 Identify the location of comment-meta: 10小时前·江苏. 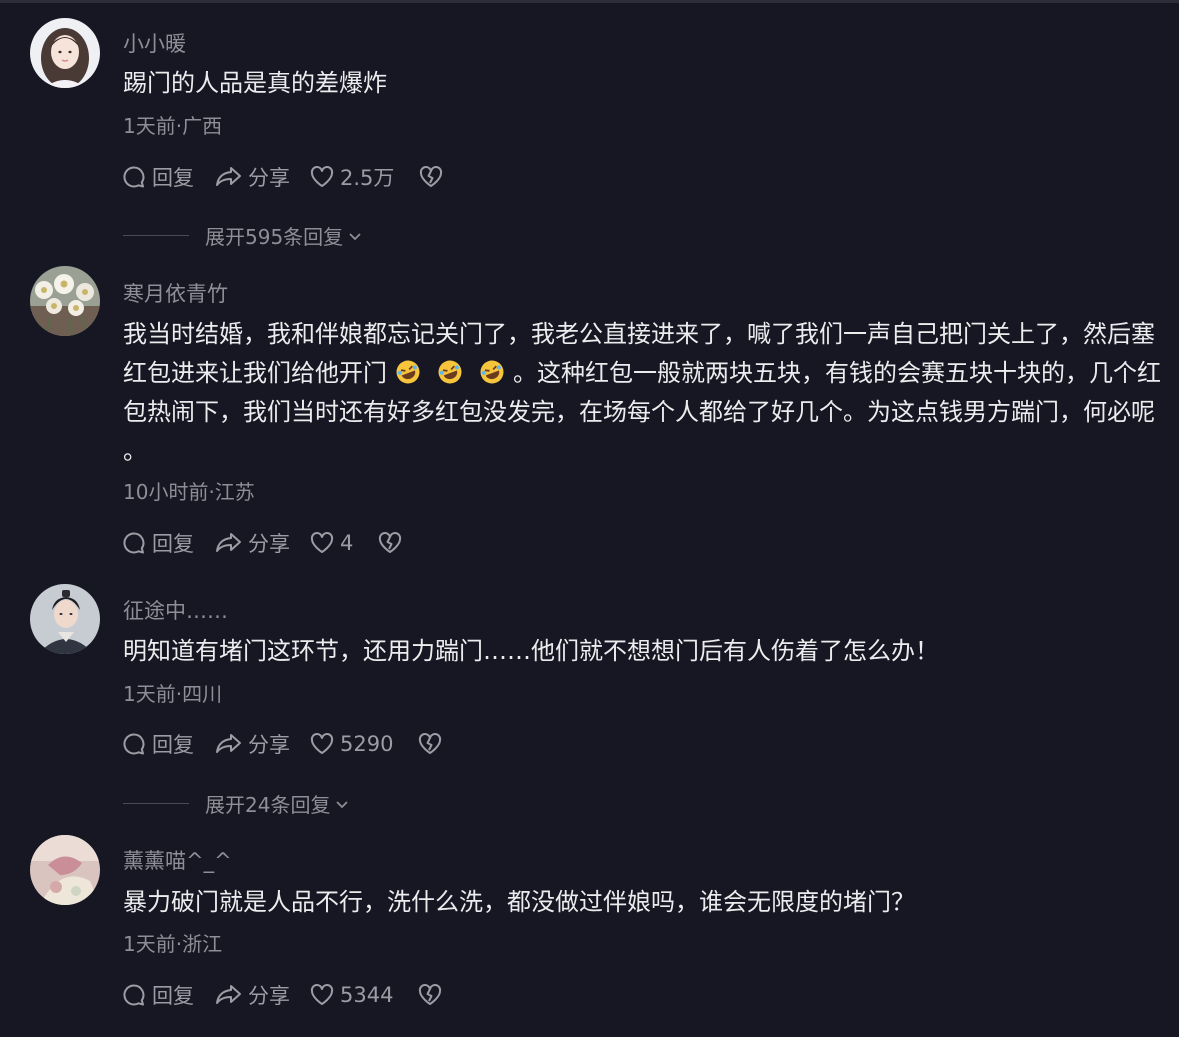
(189, 492).